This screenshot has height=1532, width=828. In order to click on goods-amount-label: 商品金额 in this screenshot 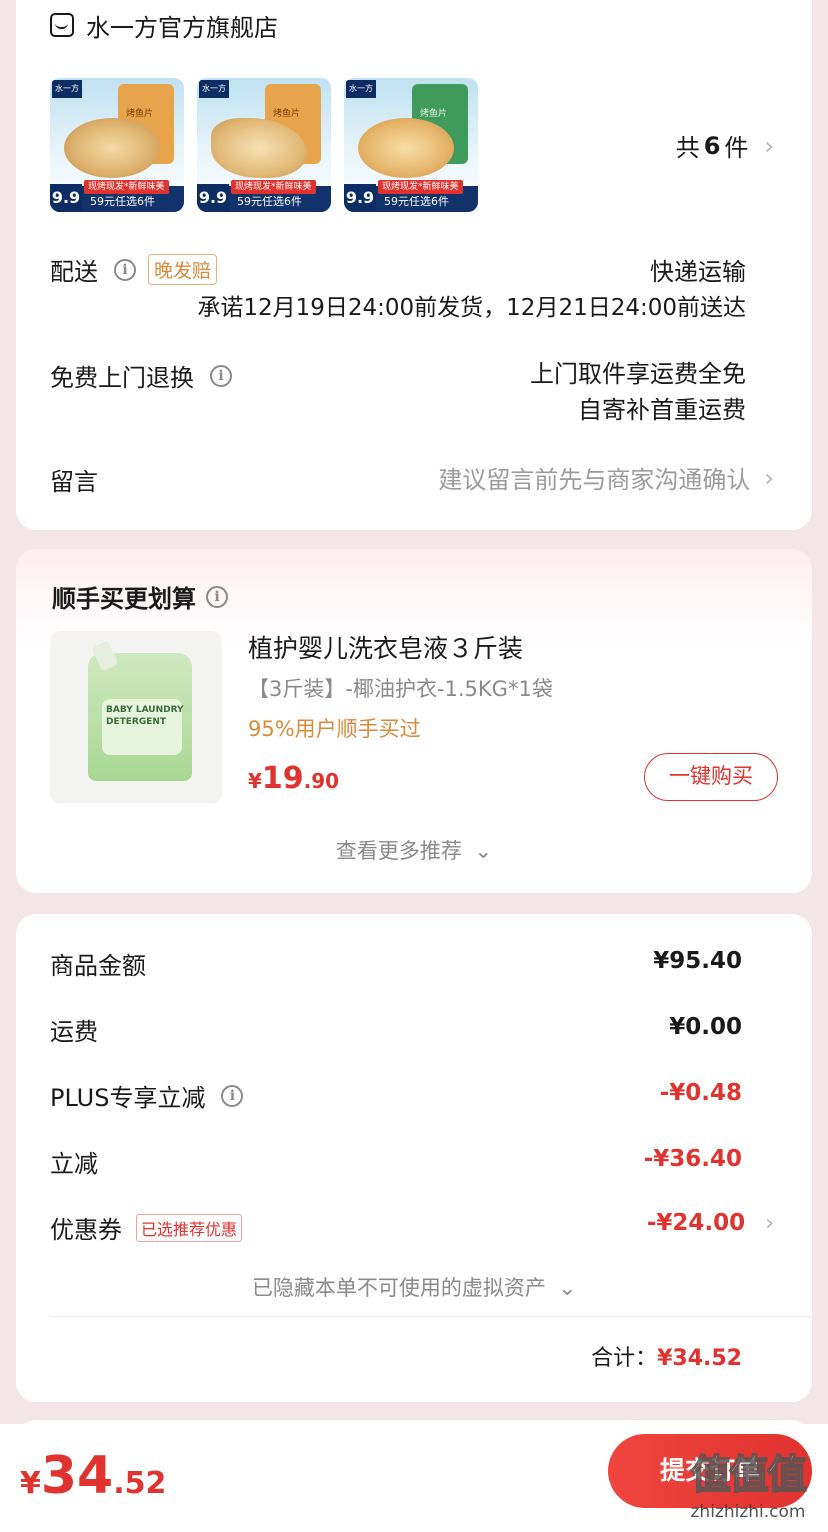, I will do `click(98, 966)`.